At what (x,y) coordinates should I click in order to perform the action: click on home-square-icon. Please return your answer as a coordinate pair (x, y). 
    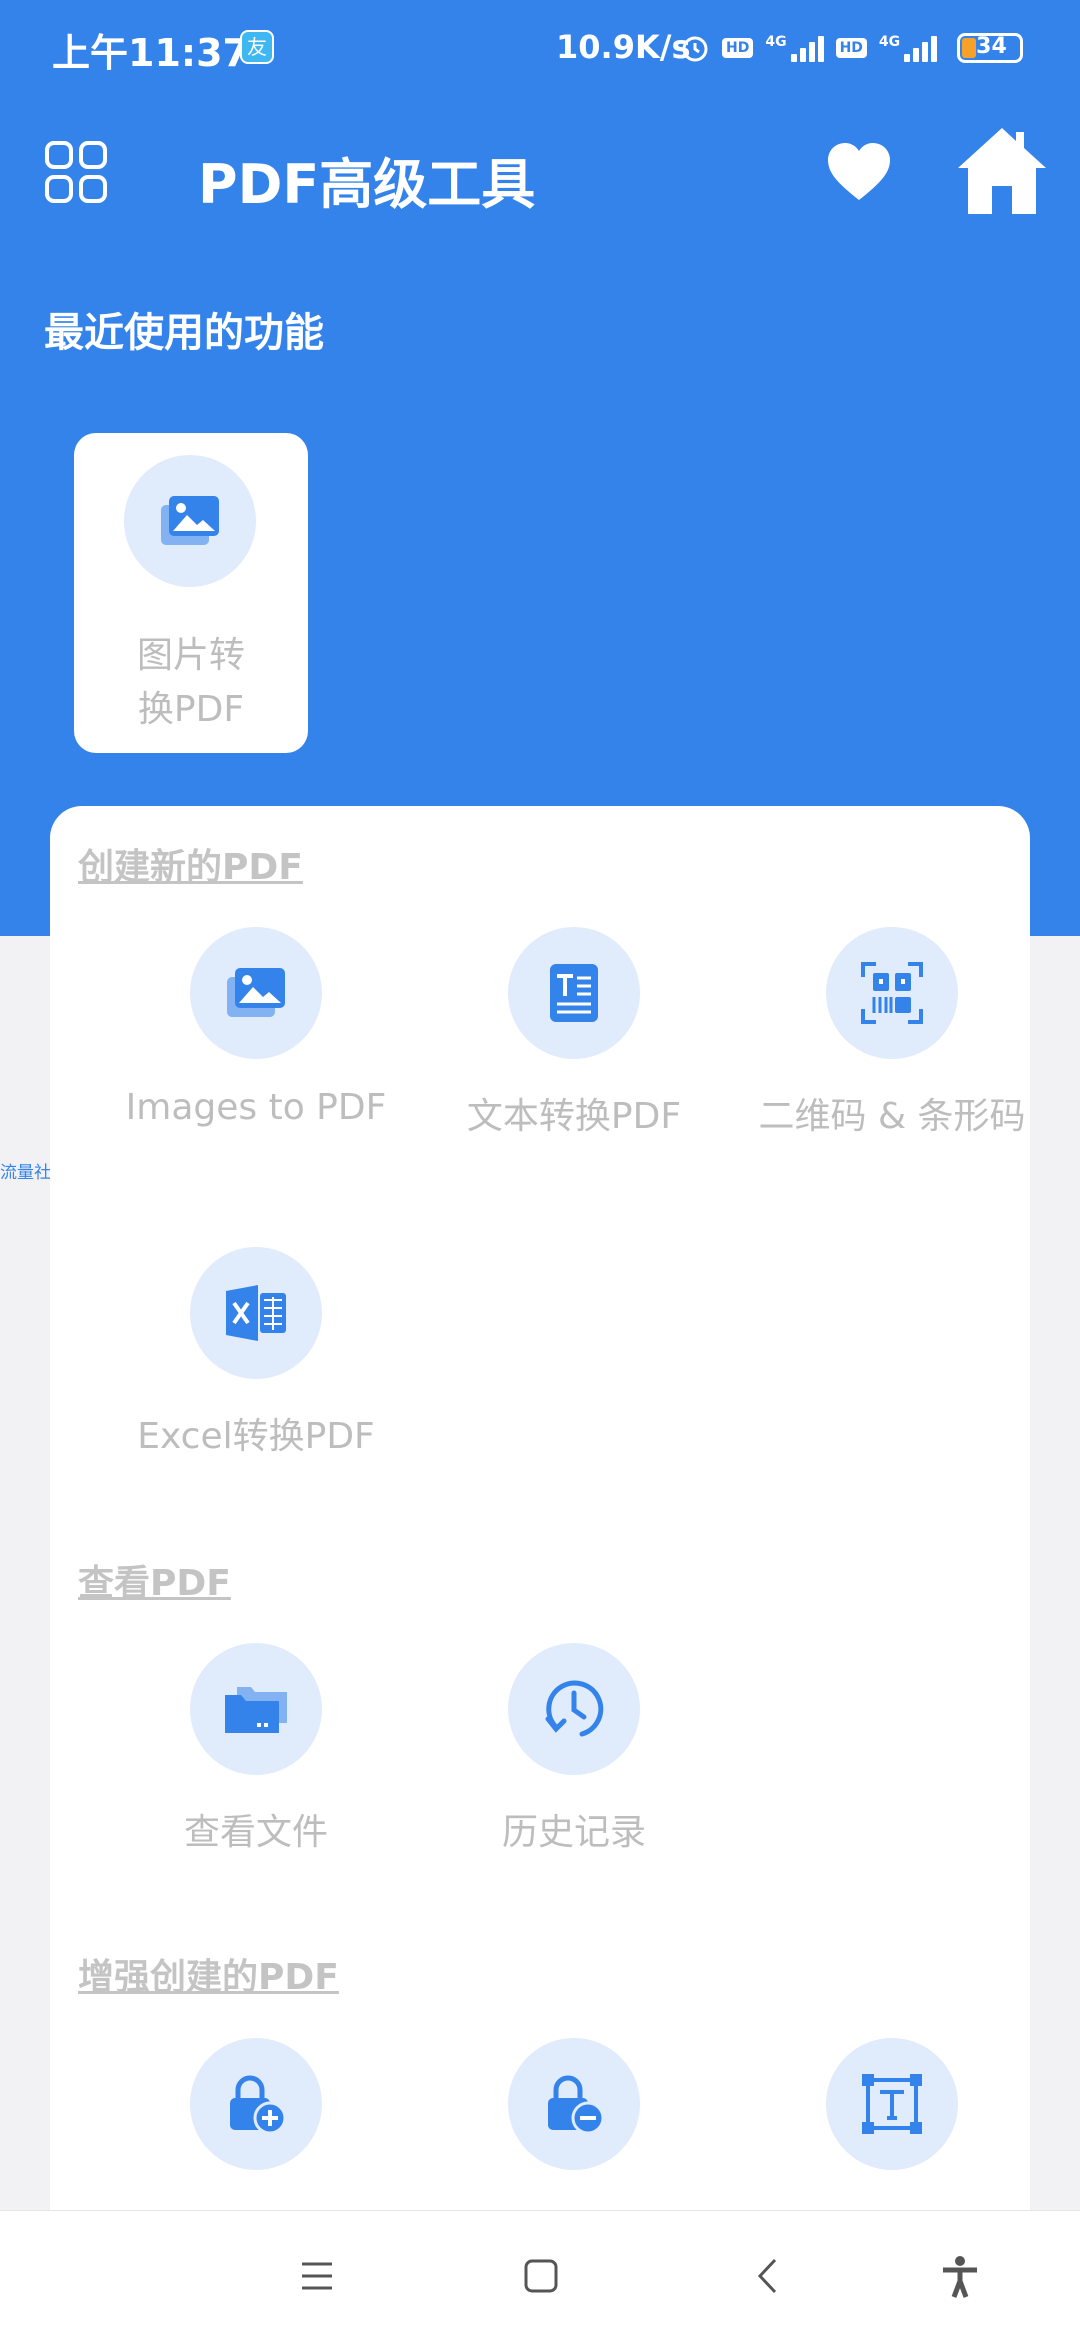
    Looking at the image, I should click on (541, 2276).